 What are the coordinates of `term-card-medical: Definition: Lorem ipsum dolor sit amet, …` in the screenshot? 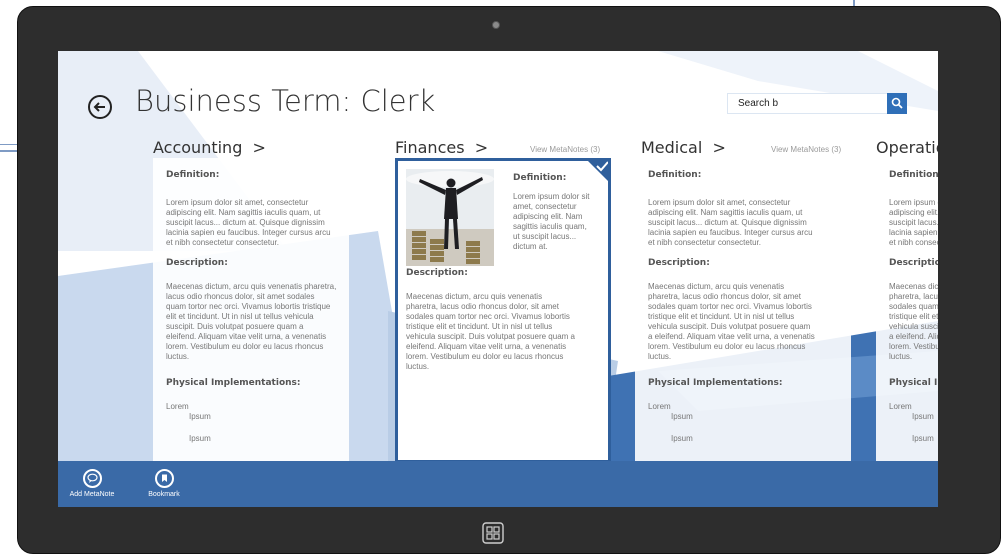 It's located at (743, 310).